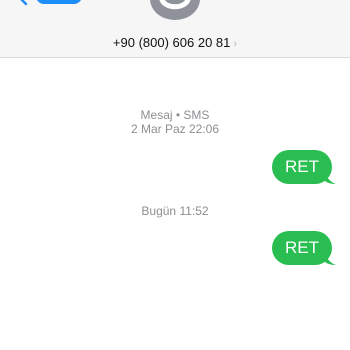  Describe the element at coordinates (235, 44) in the screenshot. I see `chevron-right-icon: ›` at that location.